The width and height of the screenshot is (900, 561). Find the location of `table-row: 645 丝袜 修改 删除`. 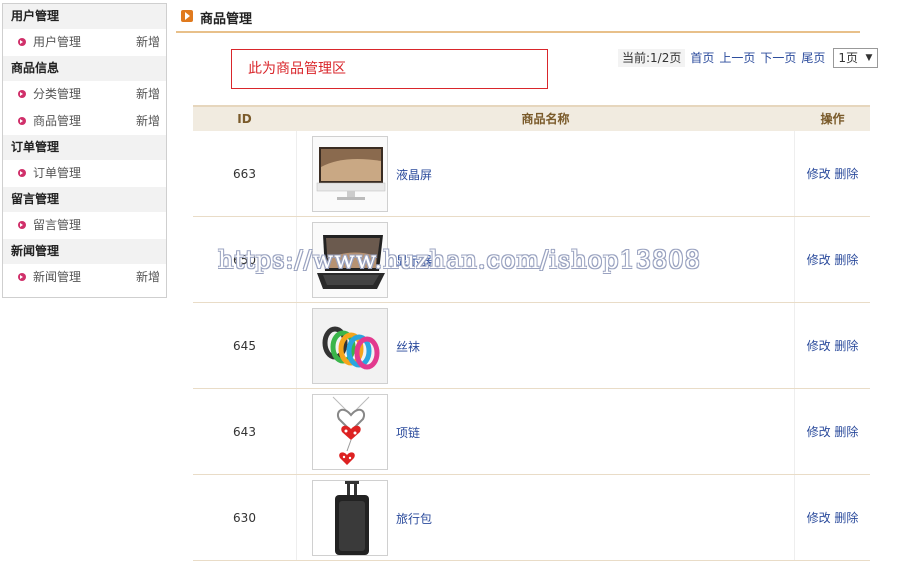

table-row: 645 丝袜 修改 删除 is located at coordinates (531, 346).